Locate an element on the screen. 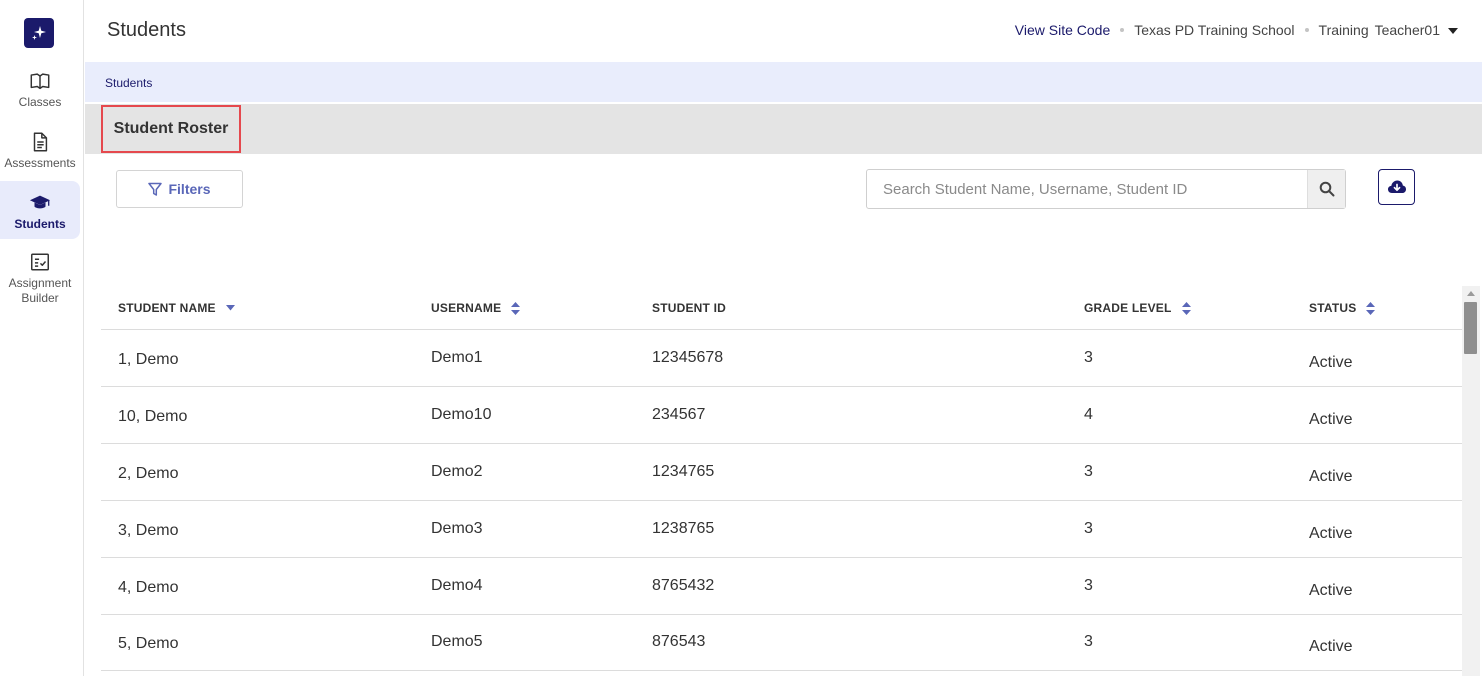  cell-username: Demo4 is located at coordinates (457, 585).